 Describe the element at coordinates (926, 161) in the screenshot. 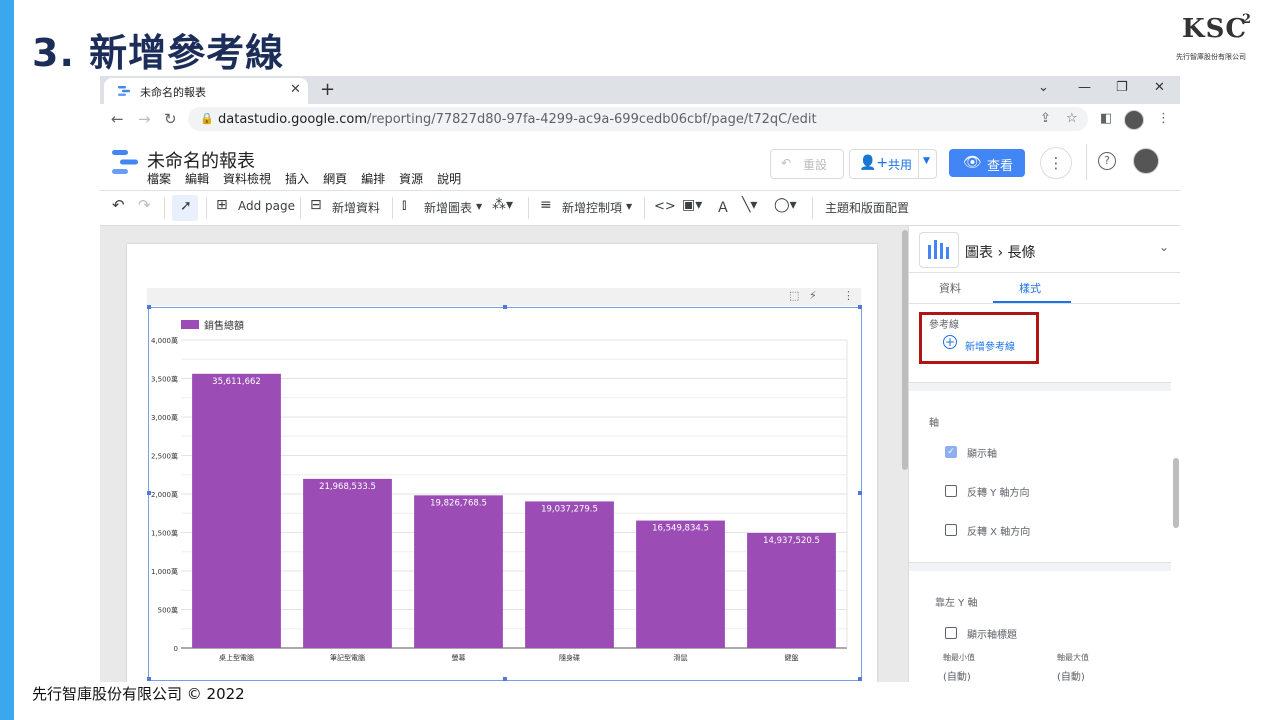

I see `share-dropdown-icon: ▼` at that location.